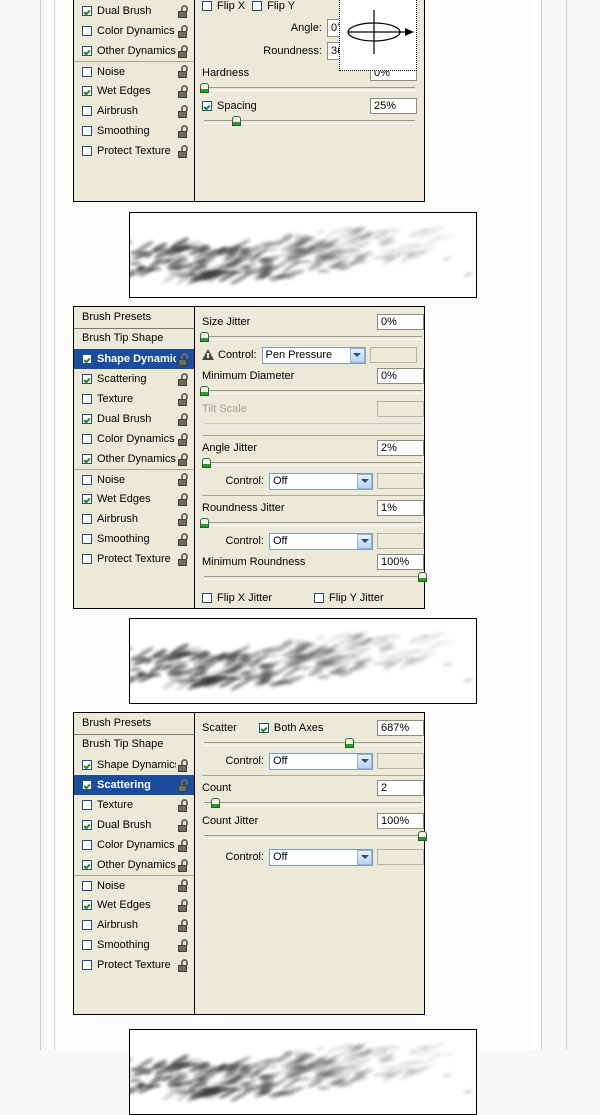 Image resolution: width=600 pixels, height=1115 pixels. What do you see at coordinates (393, 105) in the screenshot?
I see `spacing-value: 25%` at bounding box center [393, 105].